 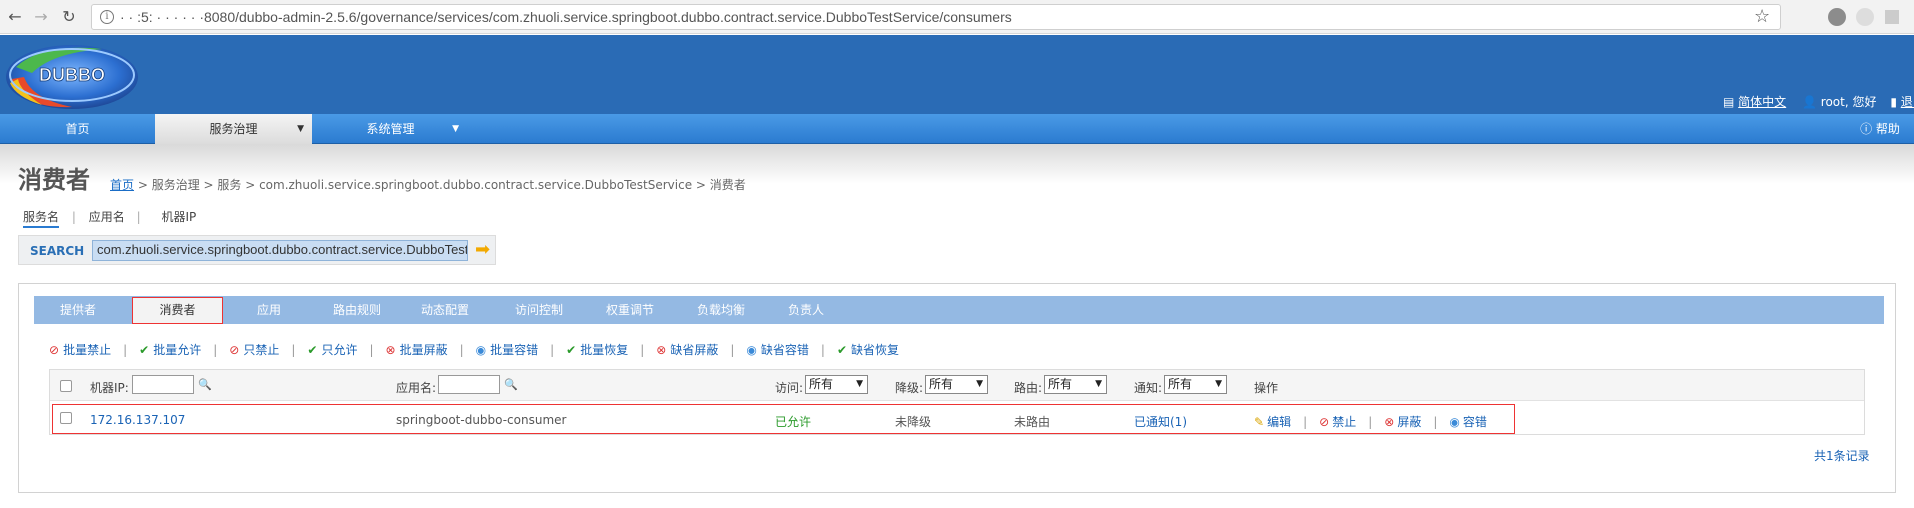 What do you see at coordinates (1762, 16) in the screenshot?
I see `bookmark-star-icon: ☆` at bounding box center [1762, 16].